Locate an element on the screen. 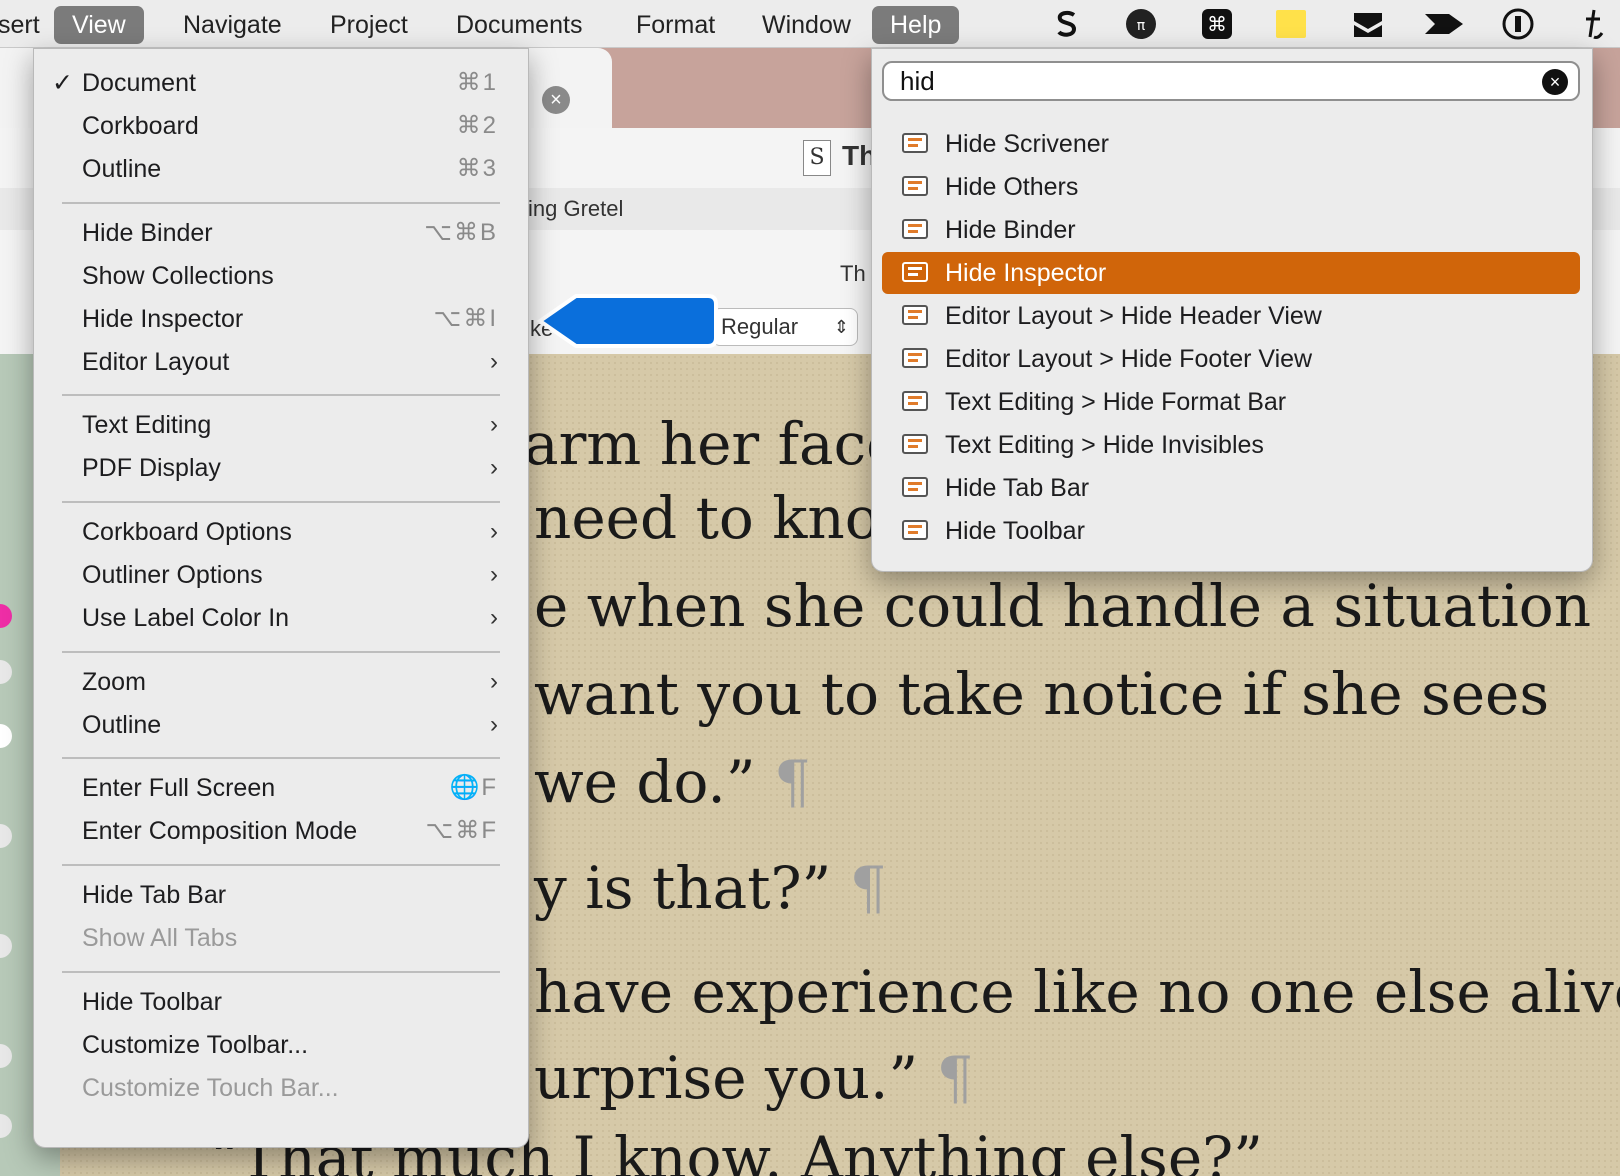 The height and width of the screenshot is (1176, 1620). menu-item-corkboard: Corkboard ⌘2 is located at coordinates (281, 126).